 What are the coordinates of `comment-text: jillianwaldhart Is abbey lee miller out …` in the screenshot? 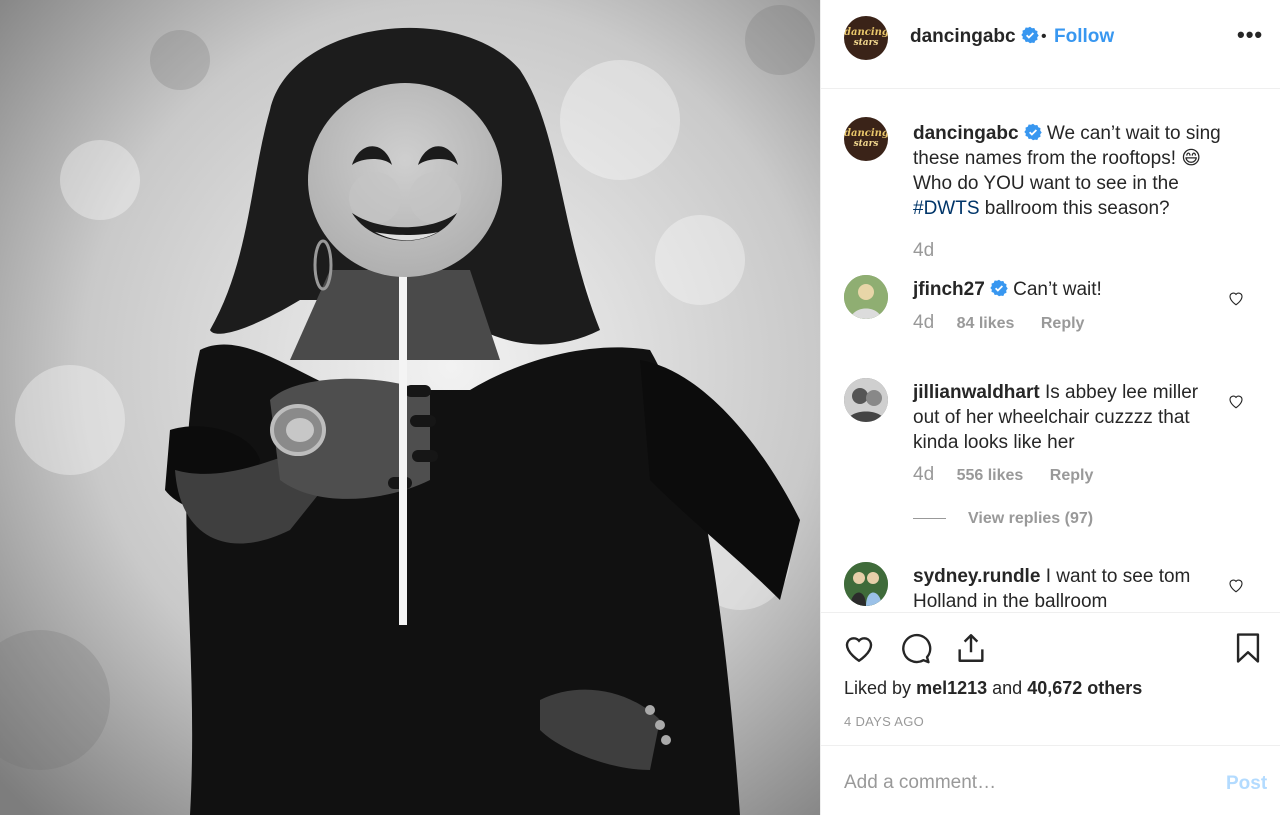 It's located at (1071, 417).